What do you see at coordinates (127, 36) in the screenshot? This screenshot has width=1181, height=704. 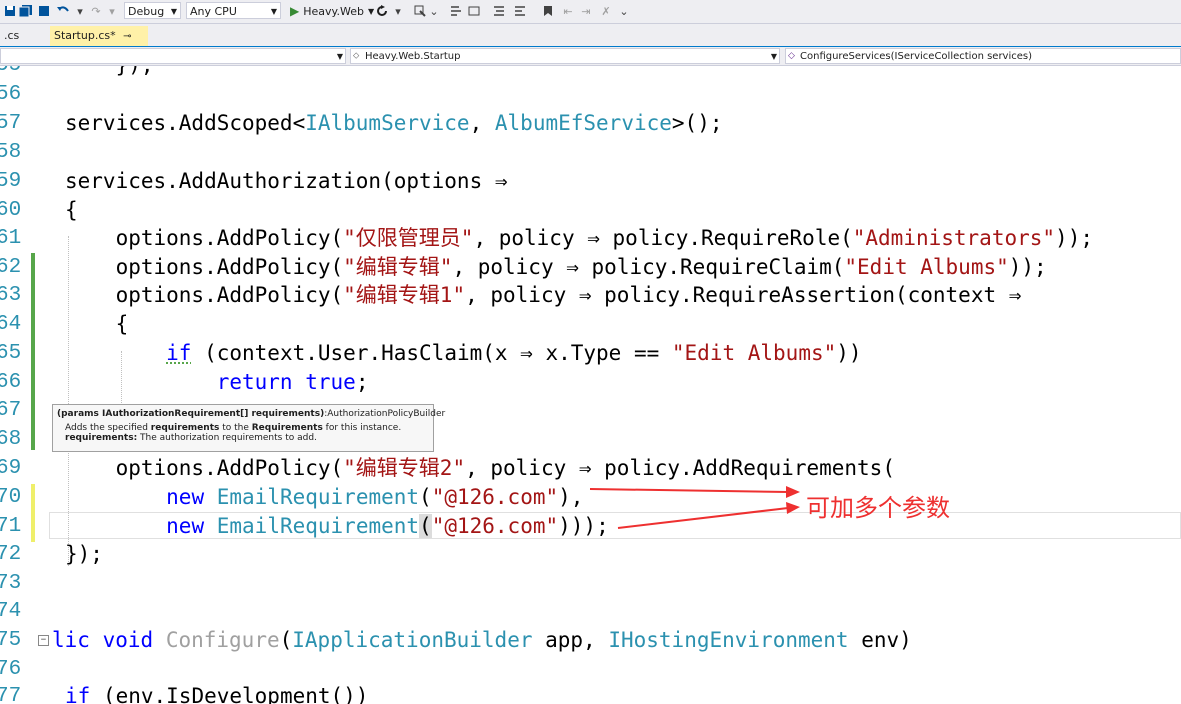 I see `pin-icon: ⊸` at bounding box center [127, 36].